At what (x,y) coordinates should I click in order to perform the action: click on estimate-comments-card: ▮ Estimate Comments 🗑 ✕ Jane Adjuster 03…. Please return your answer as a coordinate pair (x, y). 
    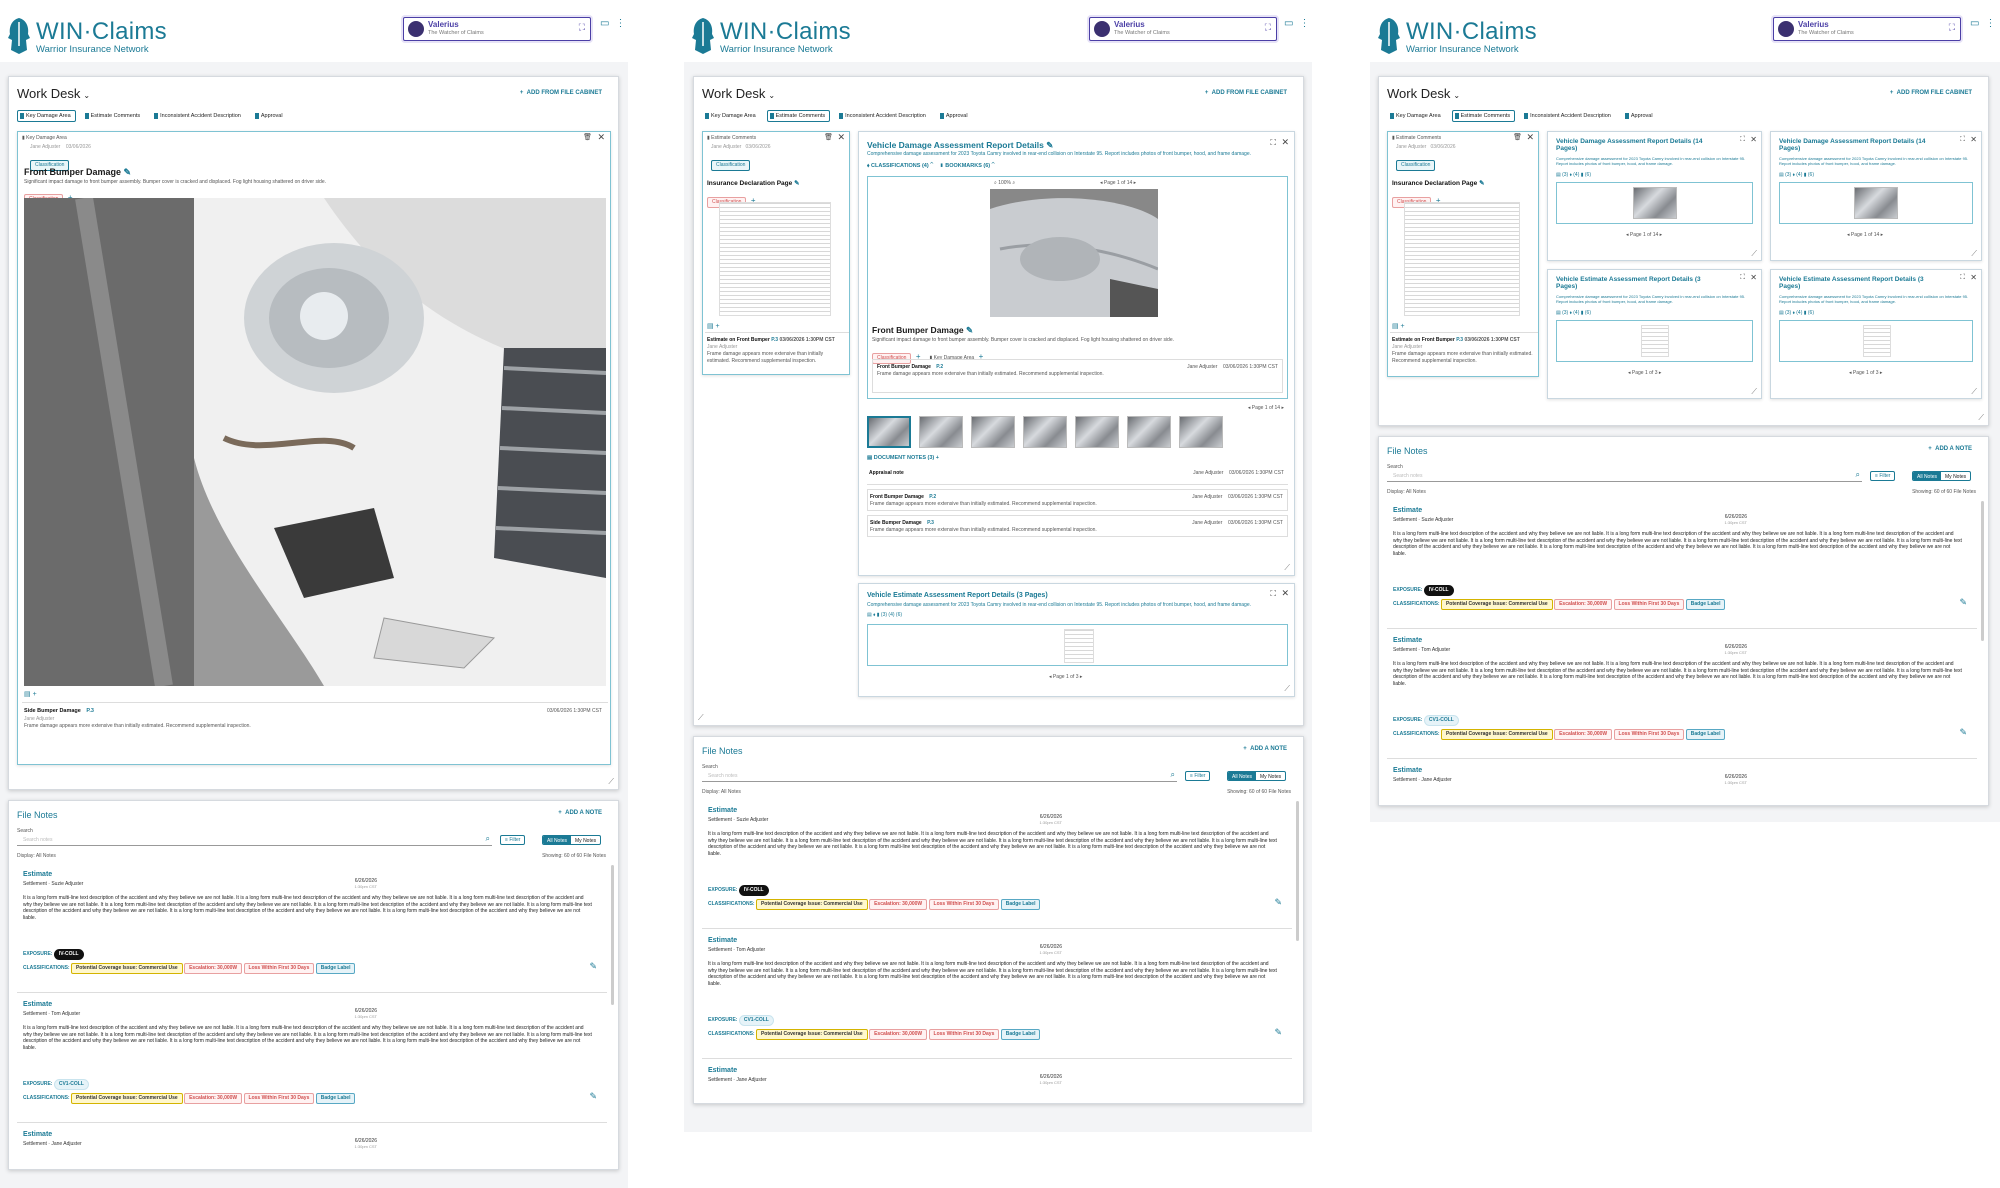
    Looking at the image, I should click on (776, 253).